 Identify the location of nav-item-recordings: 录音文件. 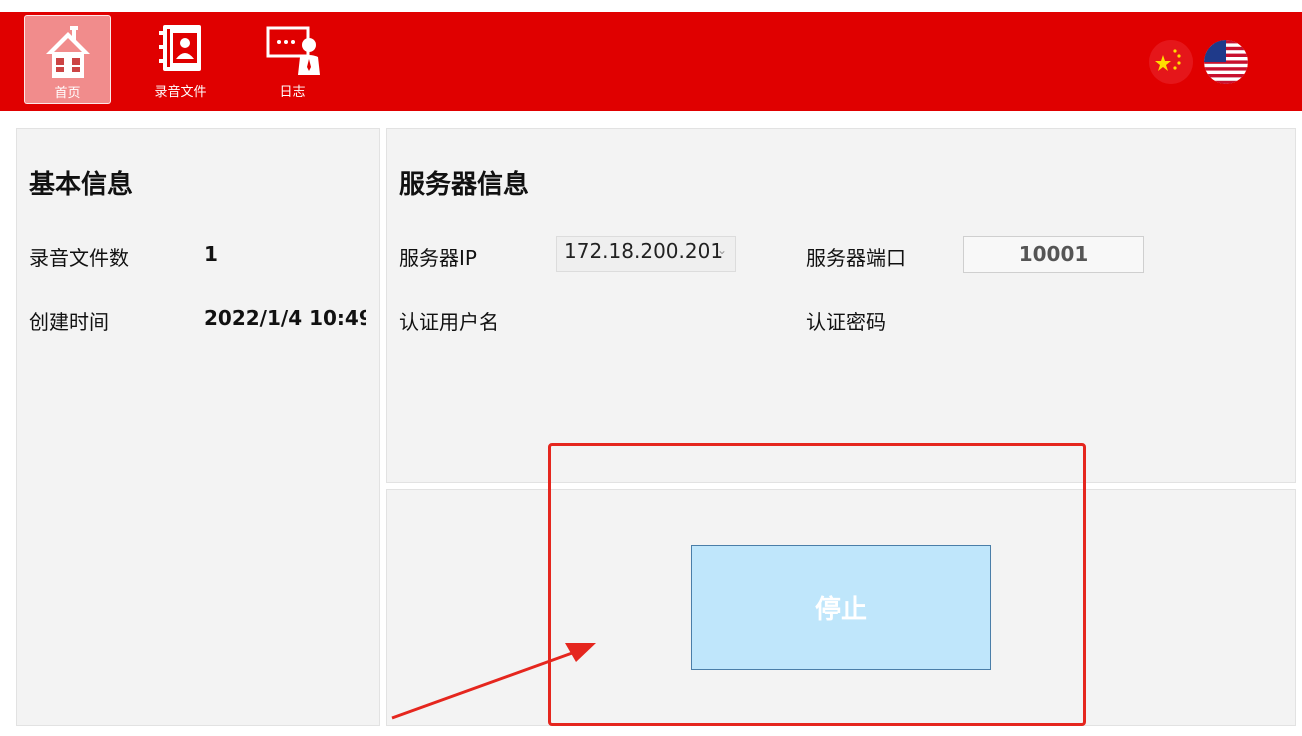
(180, 58).